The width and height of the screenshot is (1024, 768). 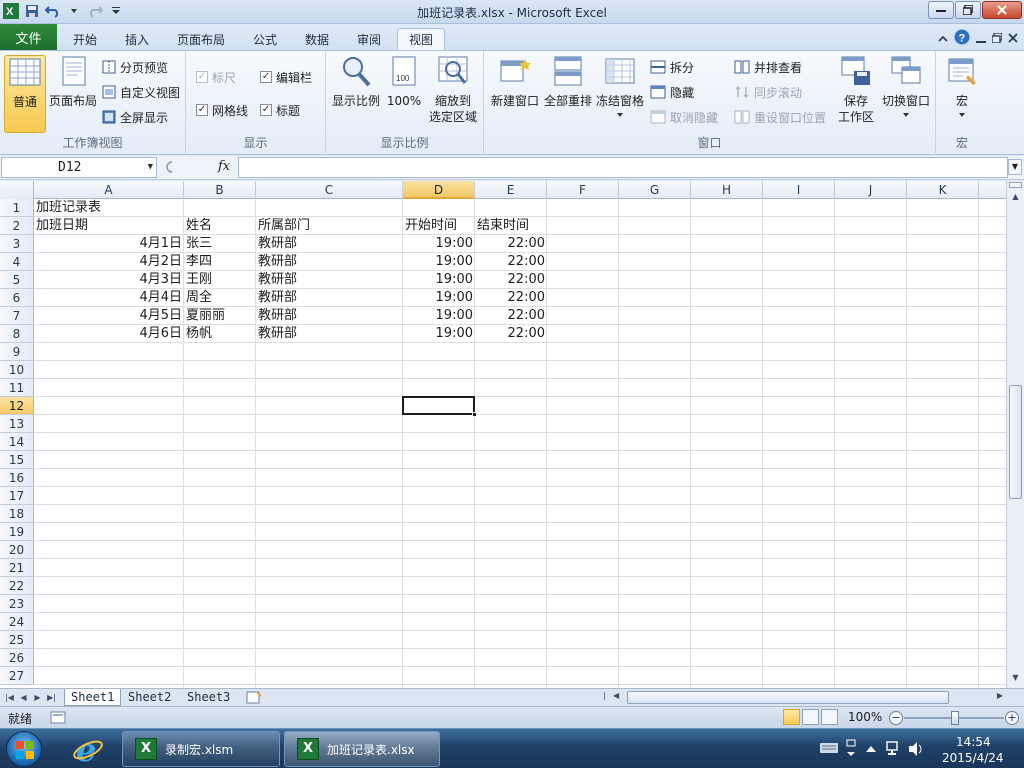 What do you see at coordinates (93, 697) in the screenshot?
I see `sheet-tab-sheet1: Sheet1` at bounding box center [93, 697].